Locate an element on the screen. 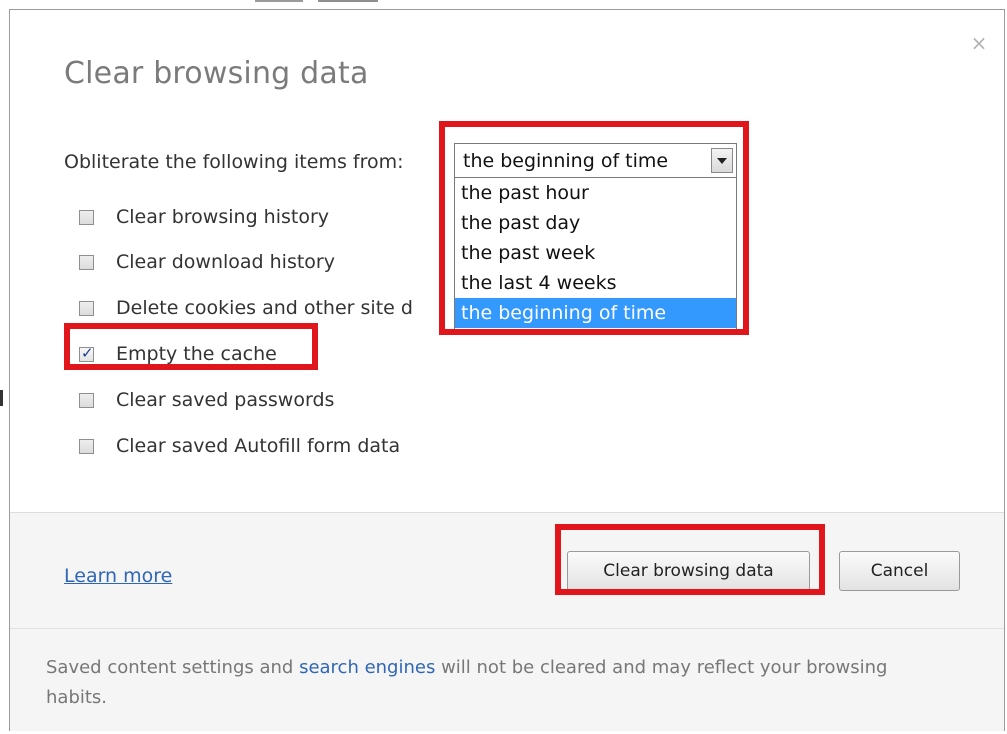  checkbox-label: Clear download history is located at coordinates (225, 262).